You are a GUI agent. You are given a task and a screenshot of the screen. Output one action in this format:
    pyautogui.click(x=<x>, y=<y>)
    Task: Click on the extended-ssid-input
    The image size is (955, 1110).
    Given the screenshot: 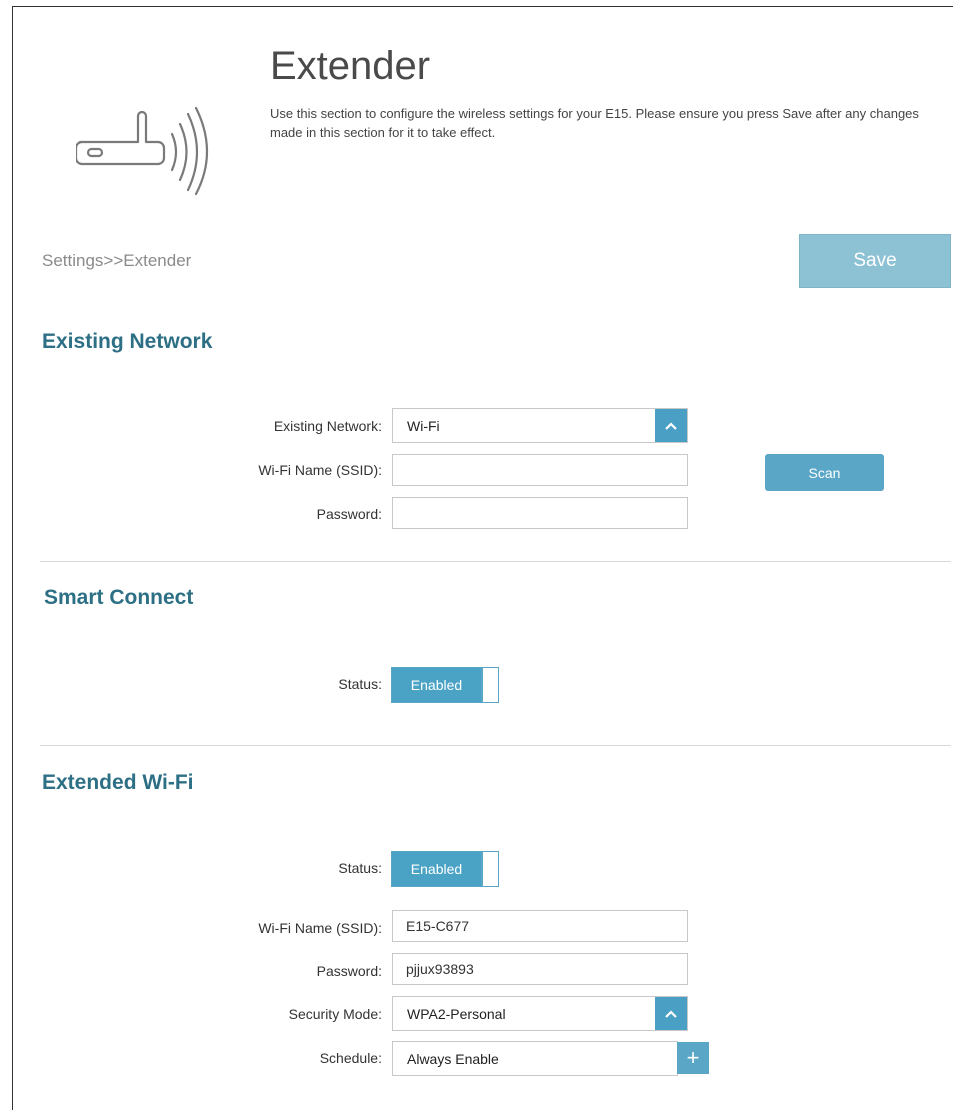 What is the action you would take?
    pyautogui.click(x=540, y=926)
    